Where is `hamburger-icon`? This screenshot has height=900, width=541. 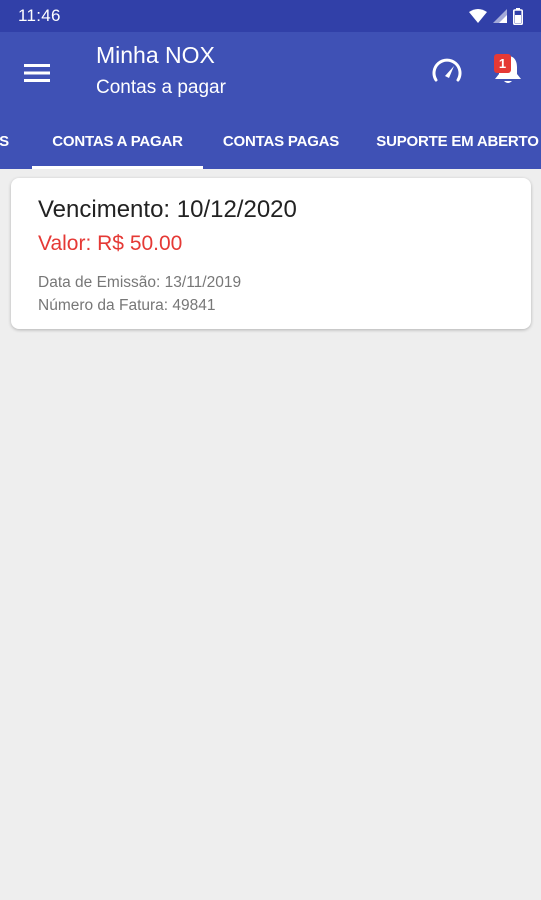
hamburger-icon is located at coordinates (37, 73).